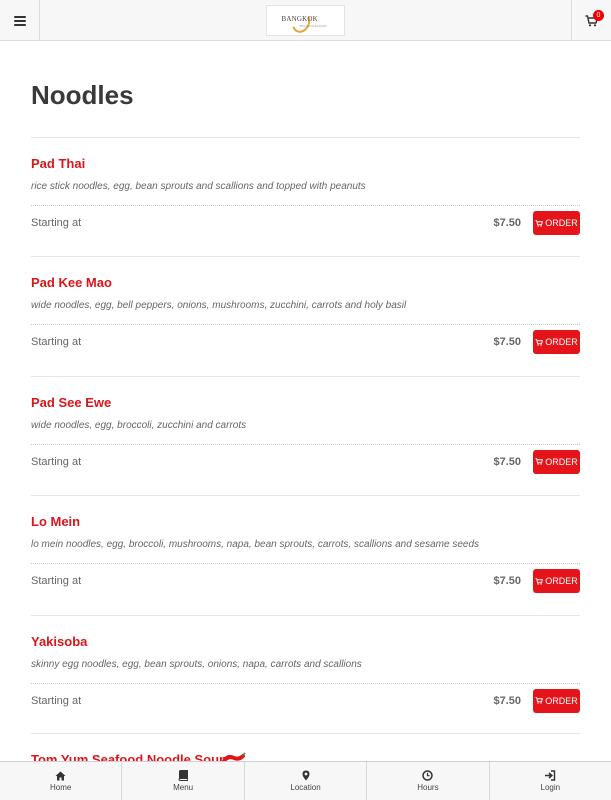 The image size is (611, 800). I want to click on nav-hours: Hours, so click(428, 781).